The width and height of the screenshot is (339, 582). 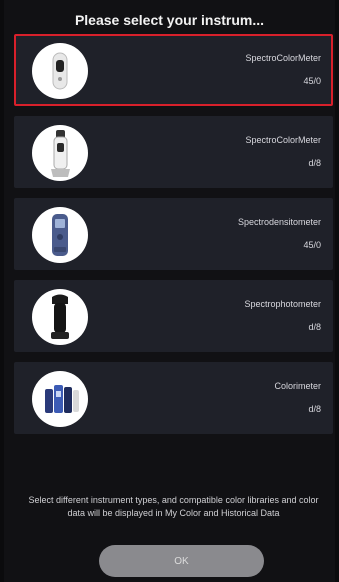 I want to click on ok-button: OK, so click(x=181, y=561).